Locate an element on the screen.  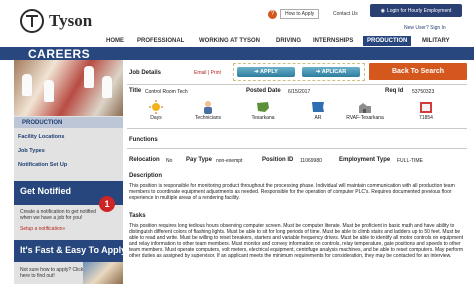
back-to-search-button: Back To Search is located at coordinates (418, 71).